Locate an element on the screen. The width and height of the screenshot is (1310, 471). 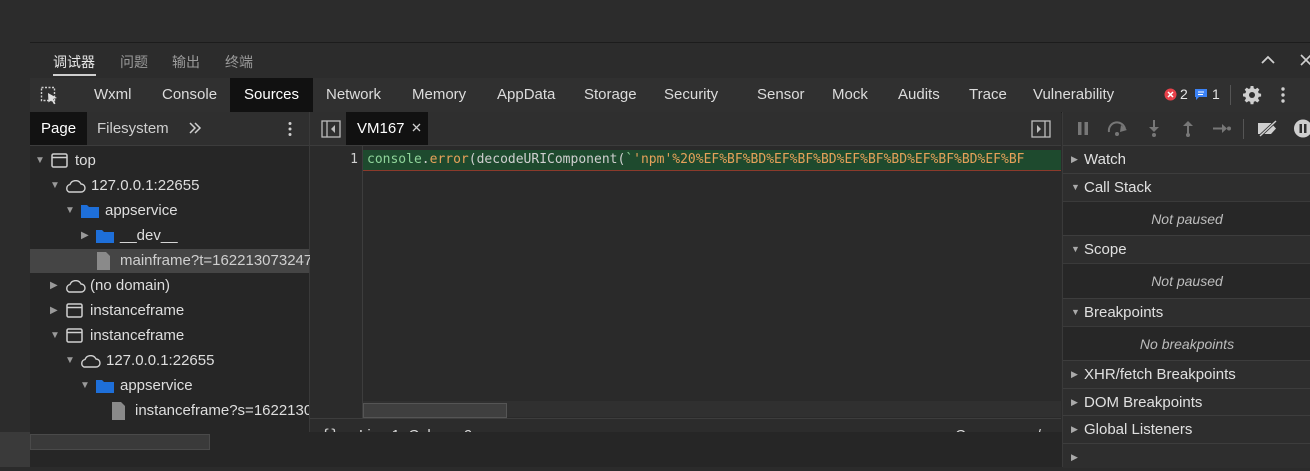
tab-sensor: Sensor is located at coordinates (781, 95).